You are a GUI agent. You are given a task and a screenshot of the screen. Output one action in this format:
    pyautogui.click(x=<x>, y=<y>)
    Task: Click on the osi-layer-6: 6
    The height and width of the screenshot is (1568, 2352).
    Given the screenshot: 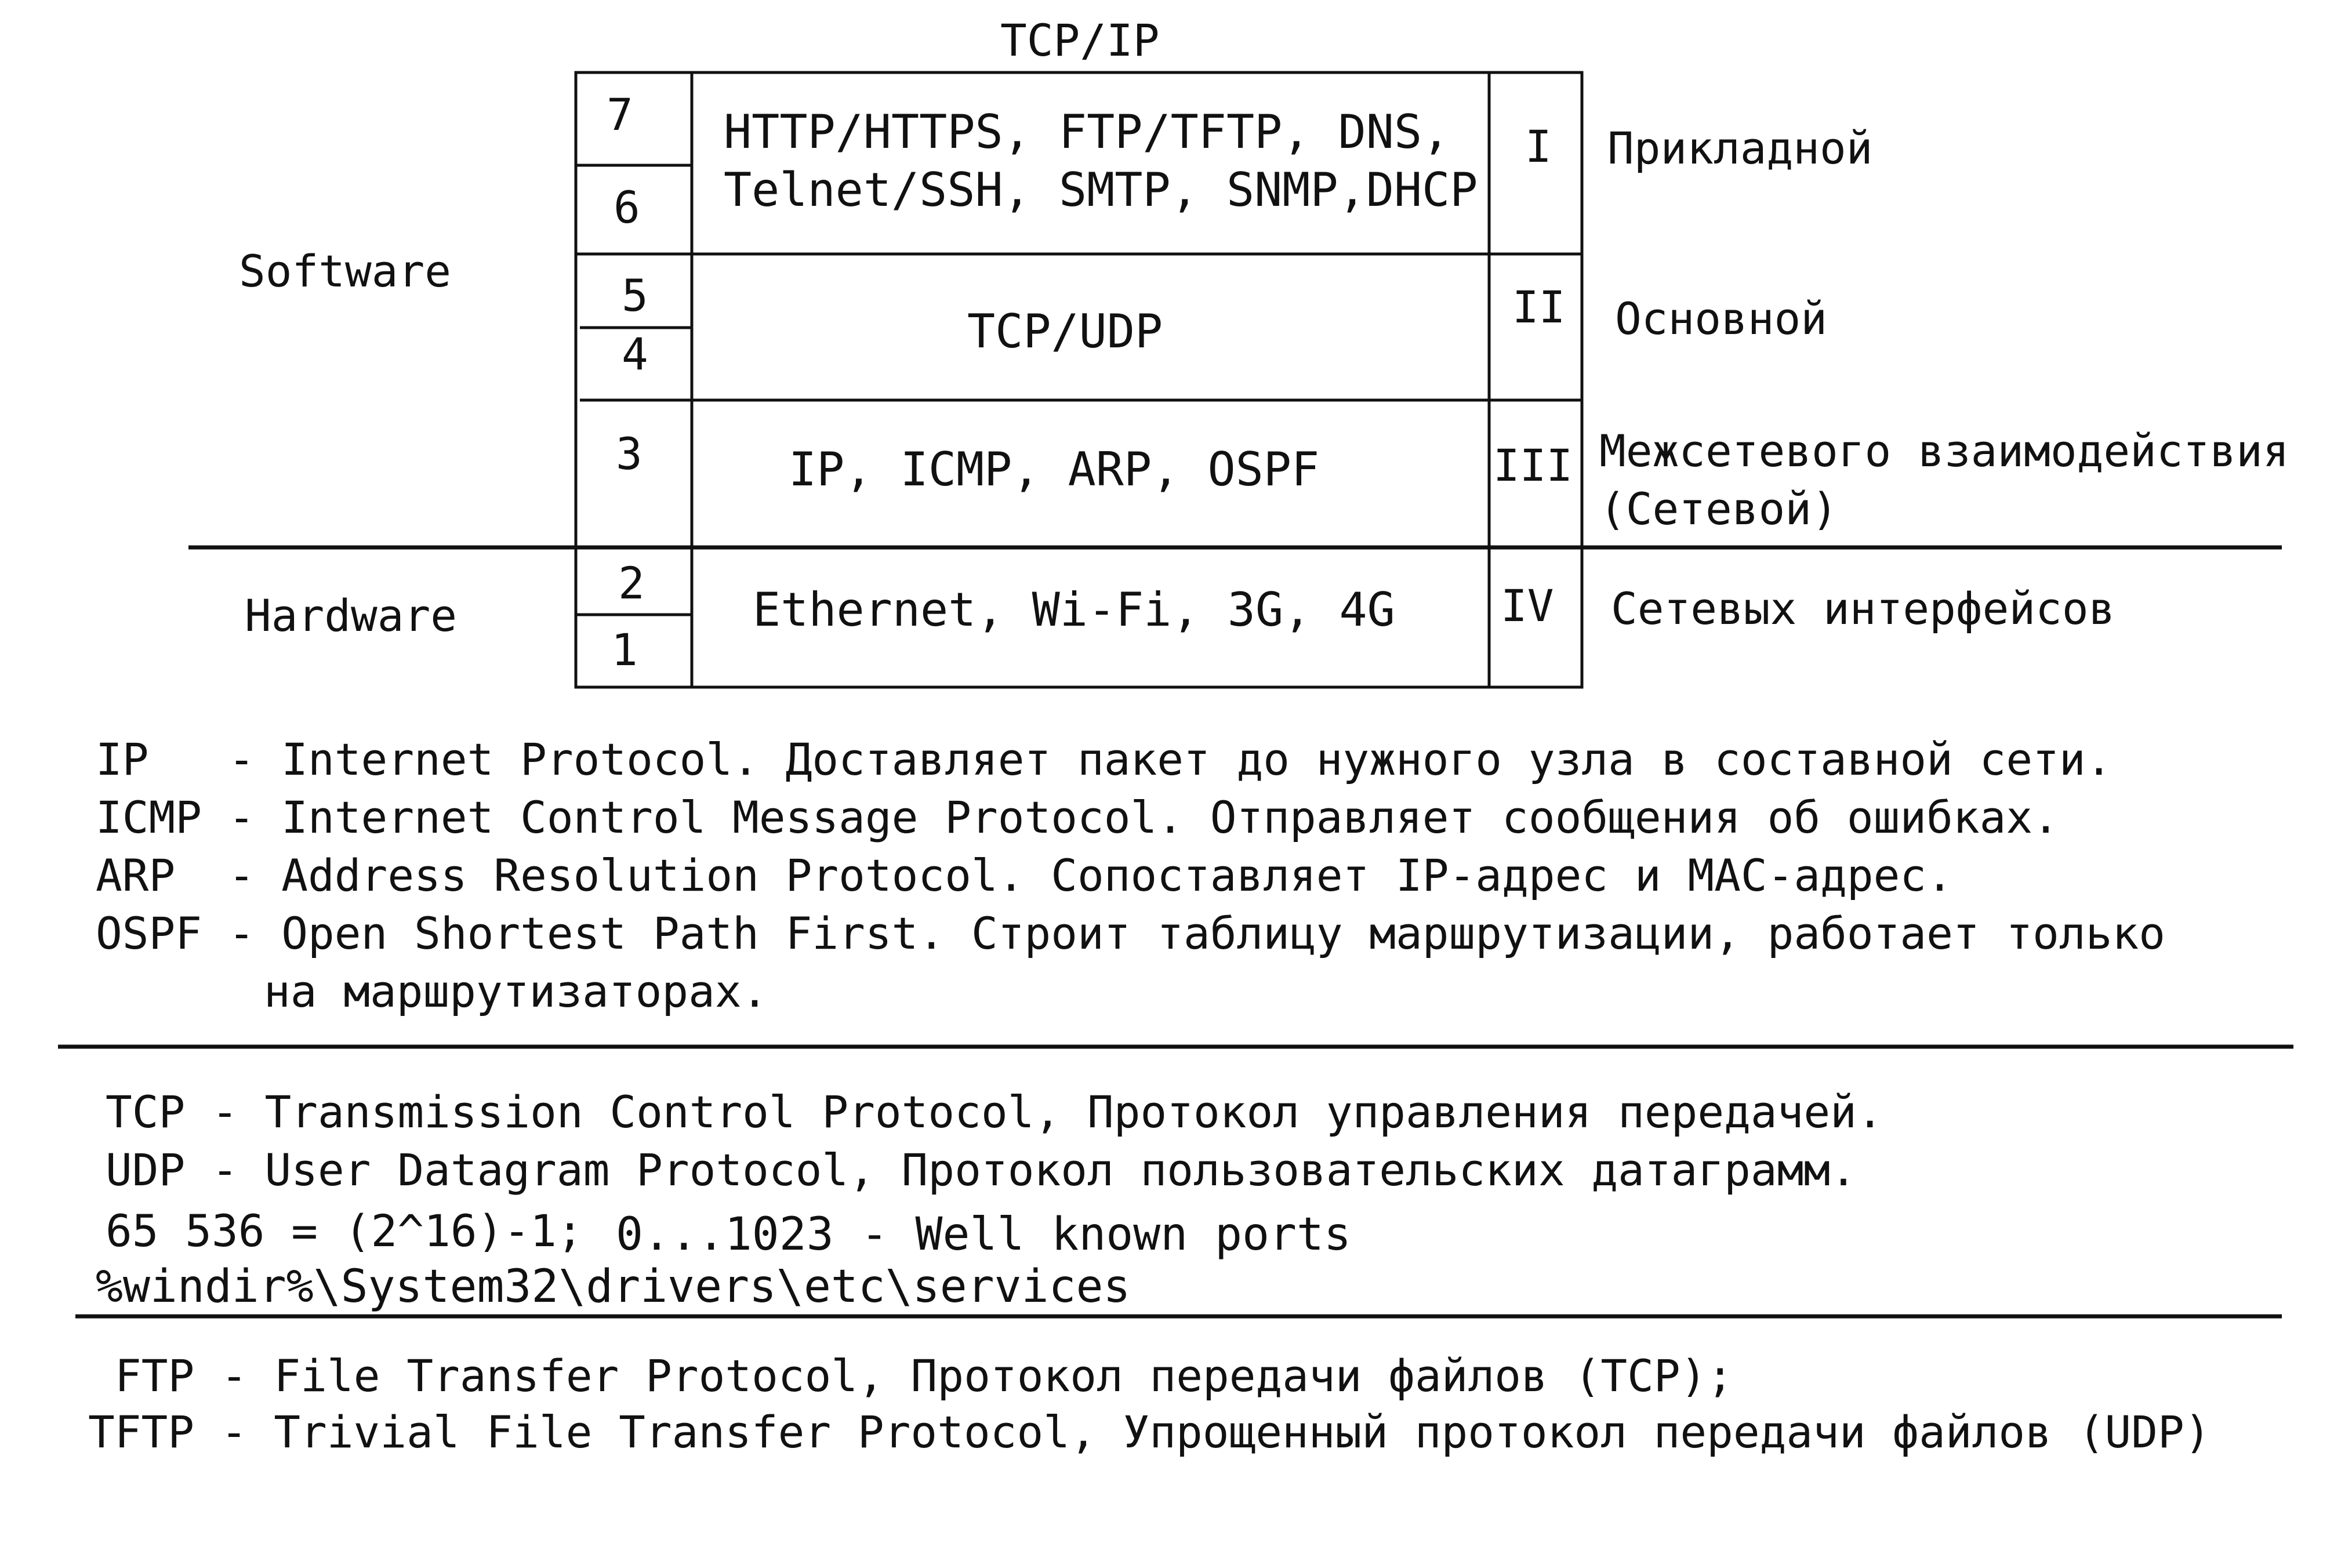 What is the action you would take?
    pyautogui.click(x=627, y=207)
    